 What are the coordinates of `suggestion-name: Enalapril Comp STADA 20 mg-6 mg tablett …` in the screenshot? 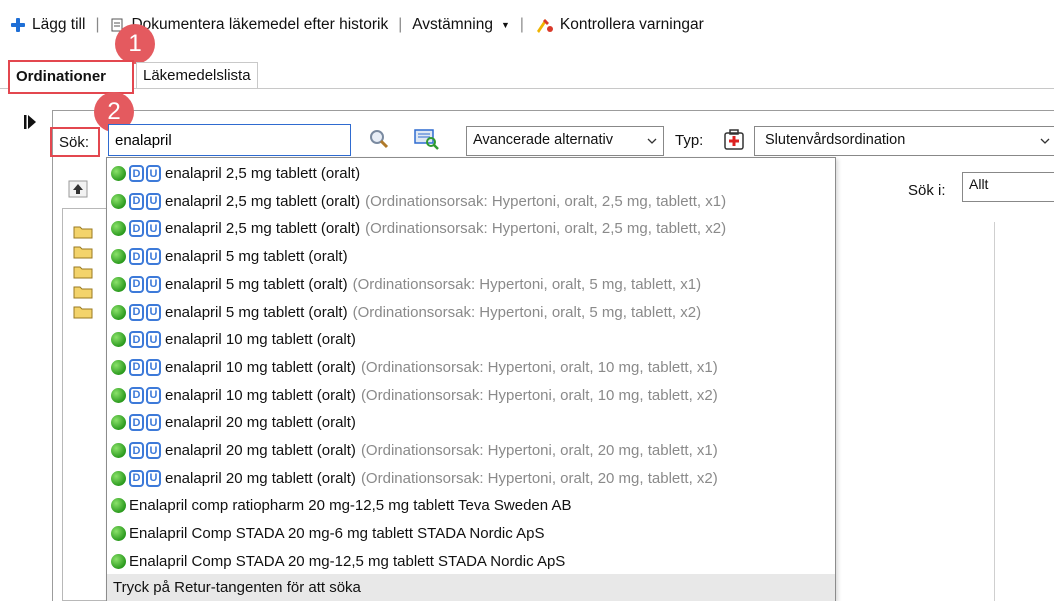 It's located at (337, 534).